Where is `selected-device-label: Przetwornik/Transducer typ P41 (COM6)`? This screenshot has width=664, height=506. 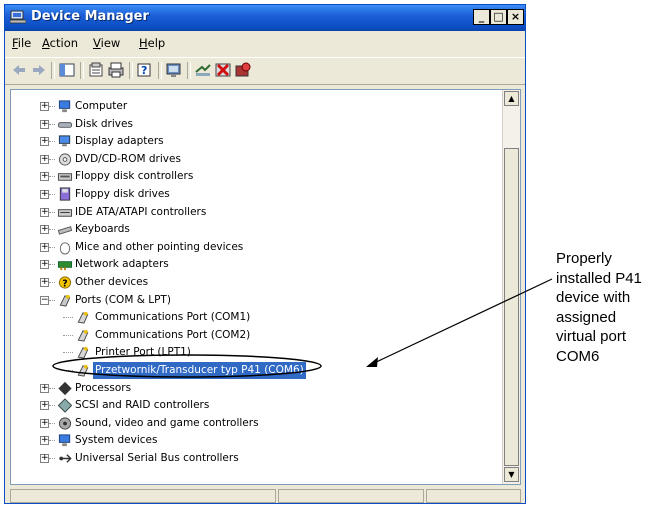 selected-device-label: Przetwornik/Transducer typ P41 (COM6) is located at coordinates (199, 370).